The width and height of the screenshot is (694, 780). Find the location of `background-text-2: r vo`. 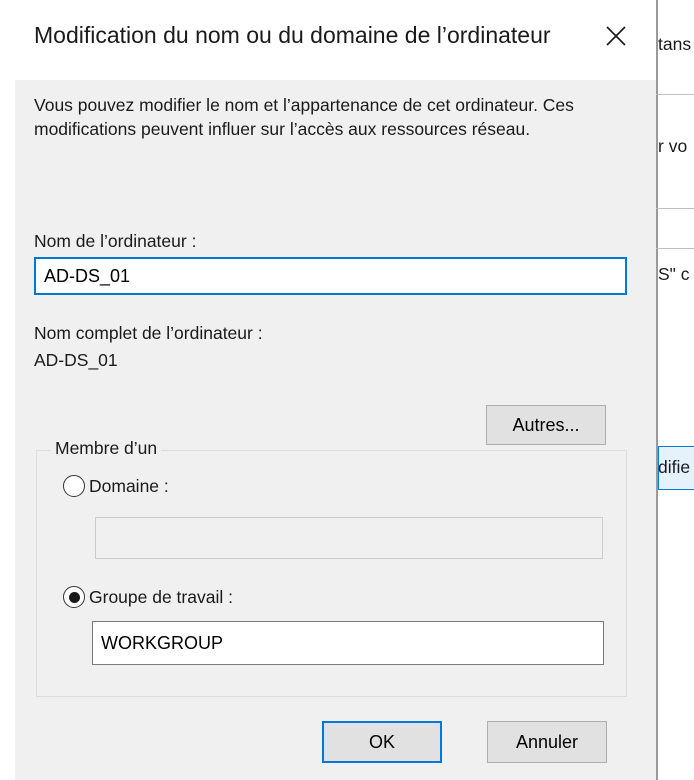

background-text-2: r vo is located at coordinates (673, 146).